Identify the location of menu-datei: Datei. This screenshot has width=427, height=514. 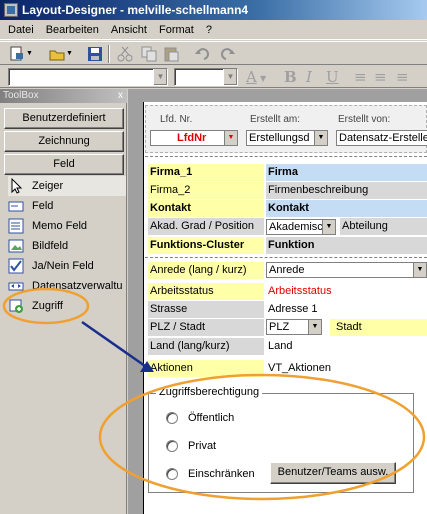
(23, 30).